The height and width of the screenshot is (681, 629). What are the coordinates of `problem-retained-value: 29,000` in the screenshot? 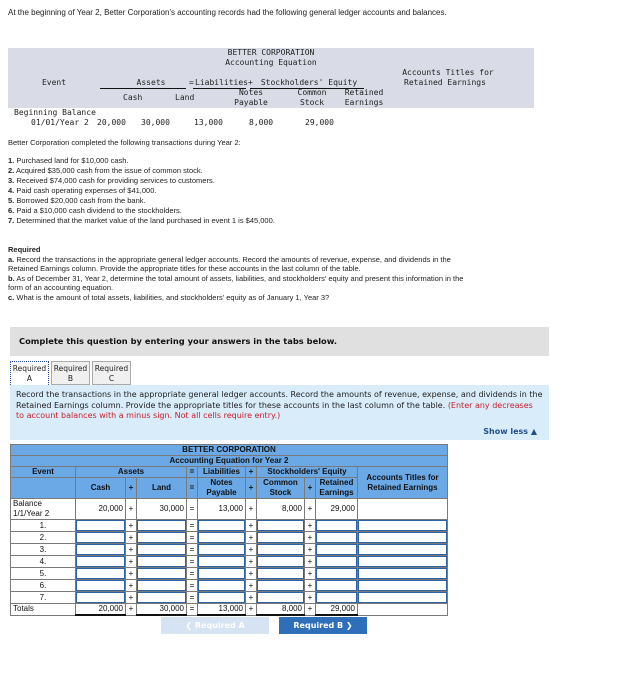 It's located at (319, 122).